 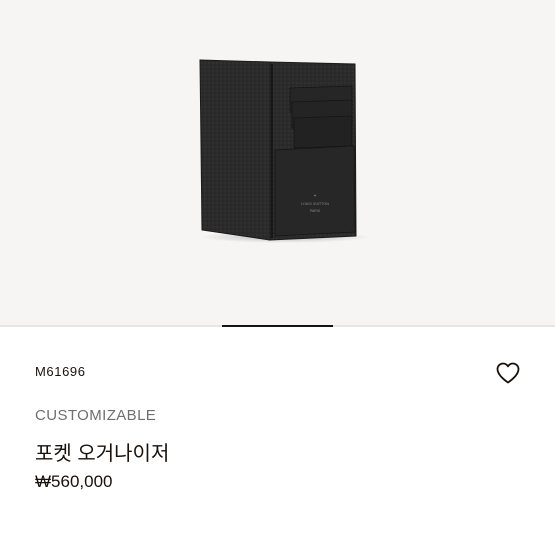 I want to click on product-title: 포켓 오거나이저, so click(x=102, y=454).